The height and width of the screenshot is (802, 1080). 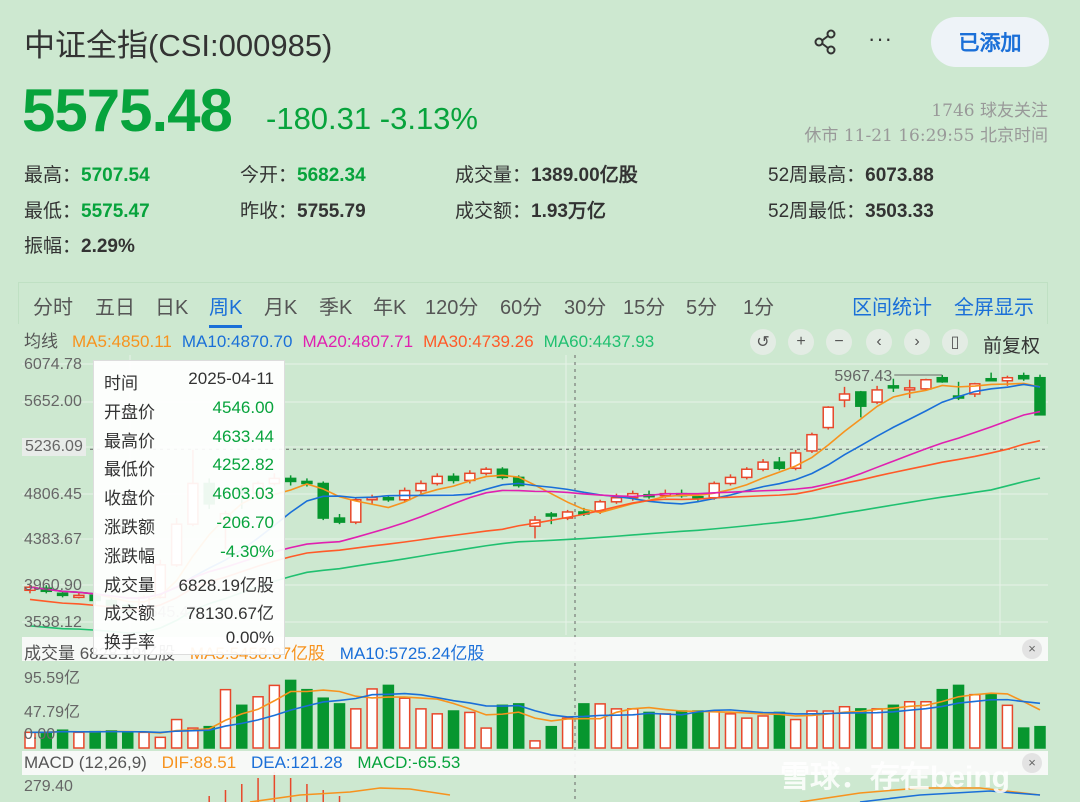 I want to click on share-icon, so click(x=826, y=42).